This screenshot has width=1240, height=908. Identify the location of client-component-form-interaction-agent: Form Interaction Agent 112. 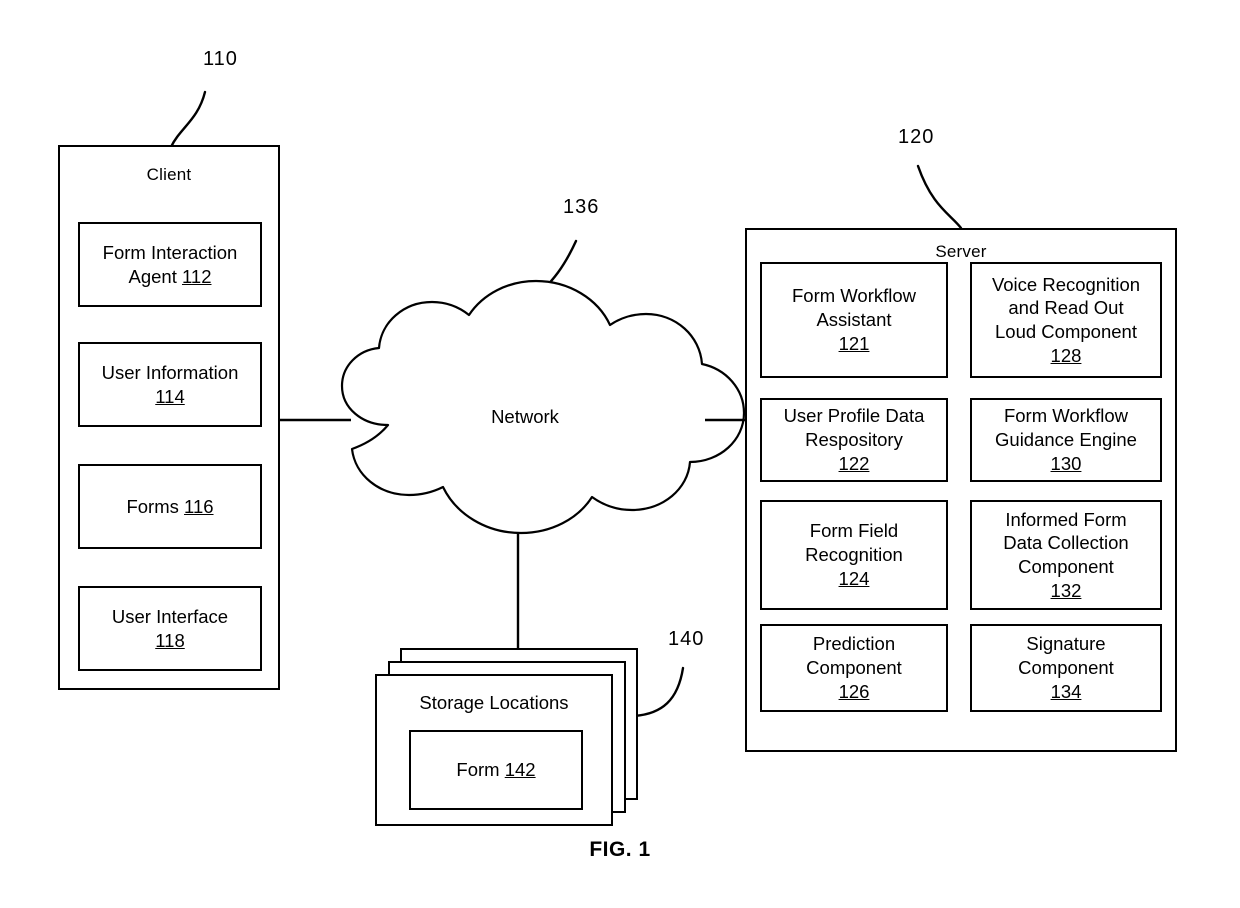
(170, 264).